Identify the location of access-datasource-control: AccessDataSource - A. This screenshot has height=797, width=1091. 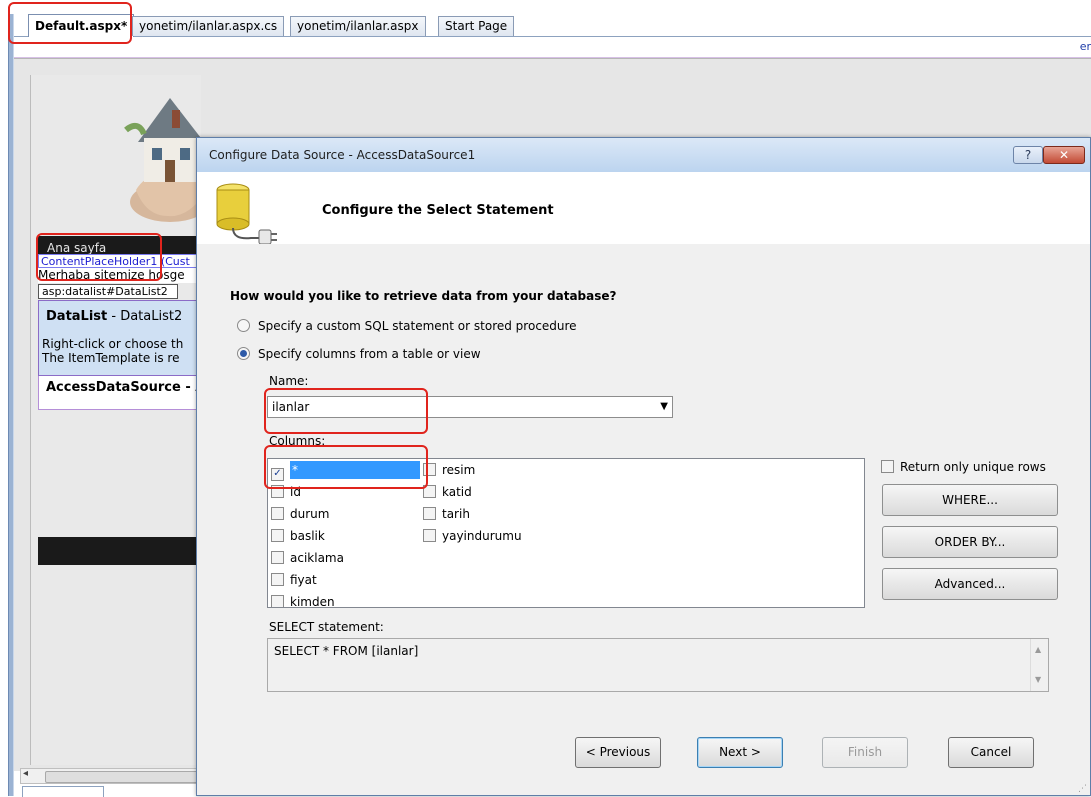
(119, 393).